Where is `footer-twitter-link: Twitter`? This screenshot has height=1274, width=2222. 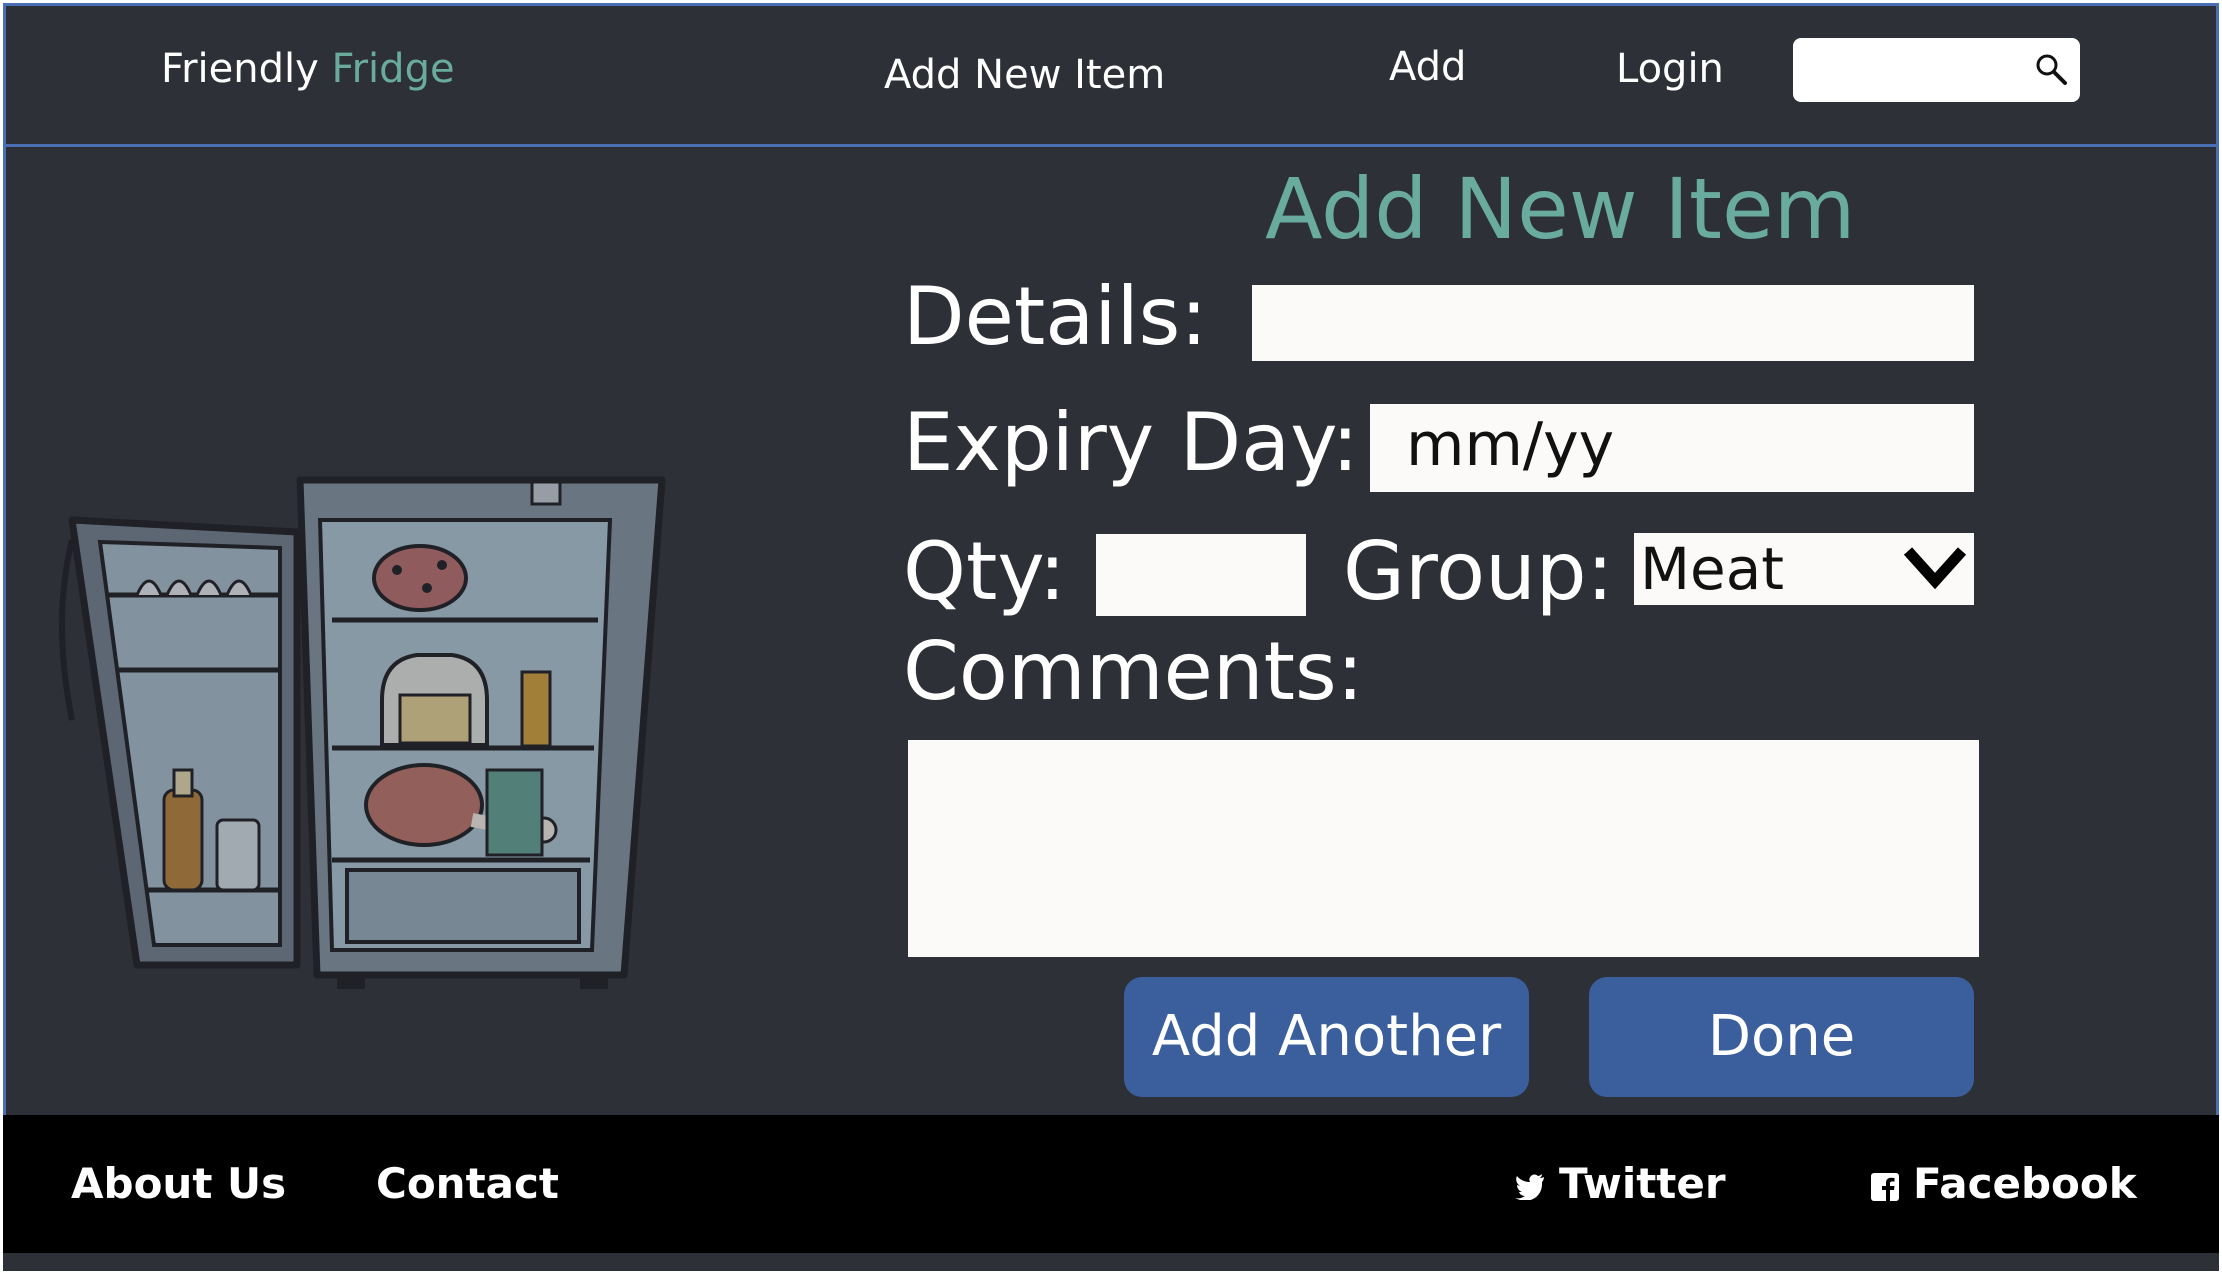
footer-twitter-link: Twitter is located at coordinates (1620, 1183).